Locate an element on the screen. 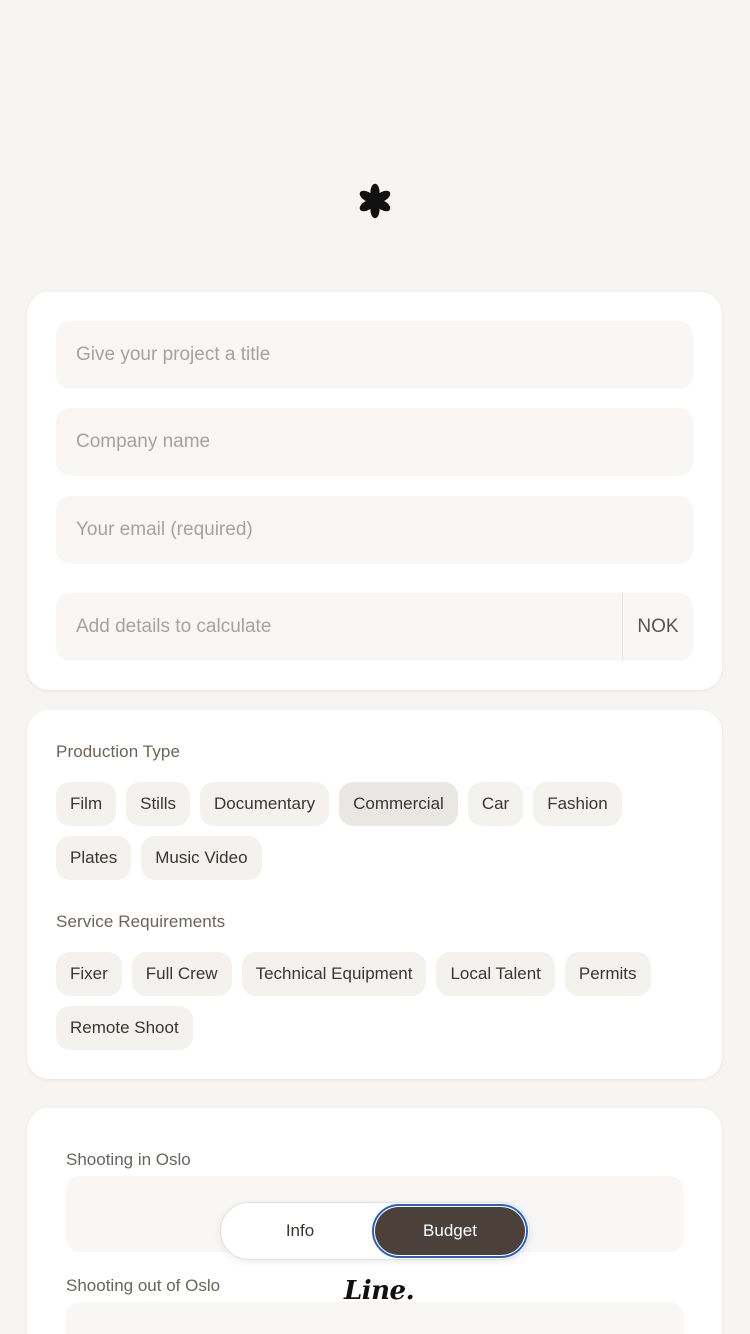  email-field is located at coordinates (374, 530).